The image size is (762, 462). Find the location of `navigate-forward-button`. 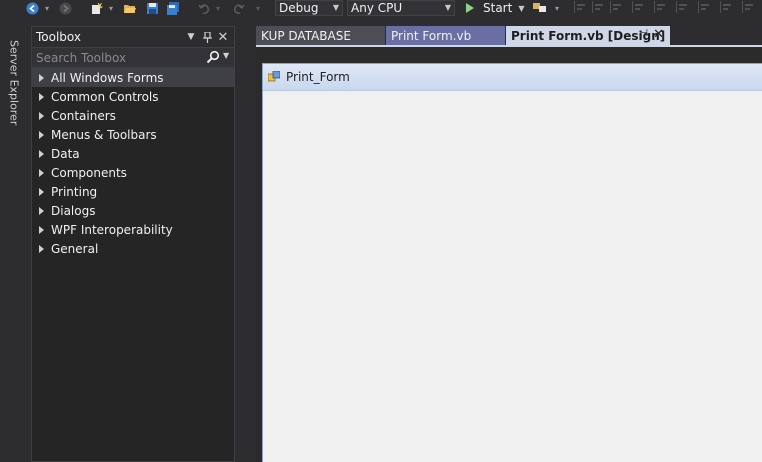

navigate-forward-button is located at coordinates (65, 8).